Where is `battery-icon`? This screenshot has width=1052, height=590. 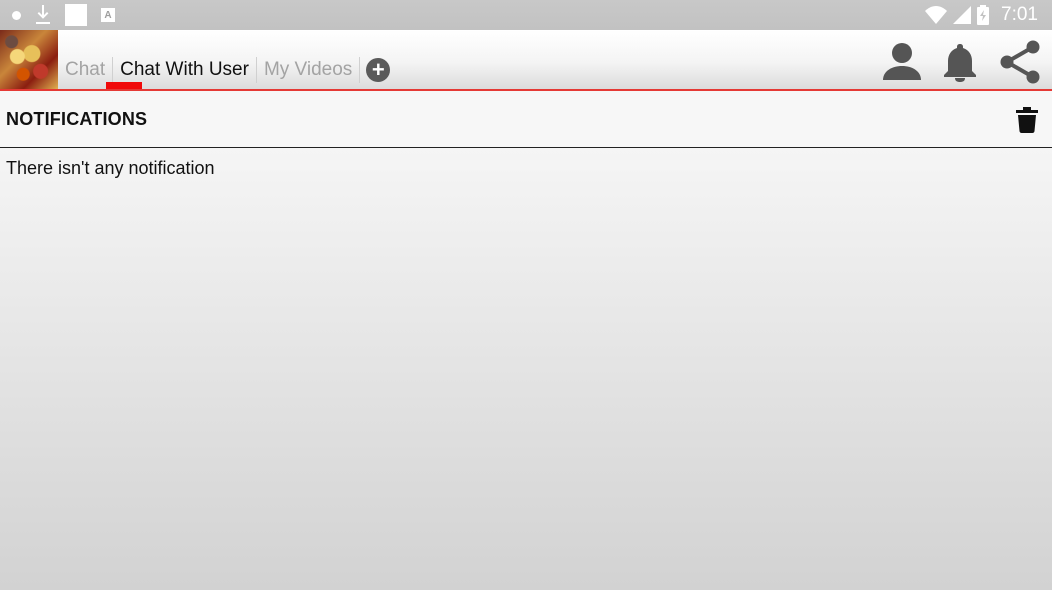 battery-icon is located at coordinates (983, 15).